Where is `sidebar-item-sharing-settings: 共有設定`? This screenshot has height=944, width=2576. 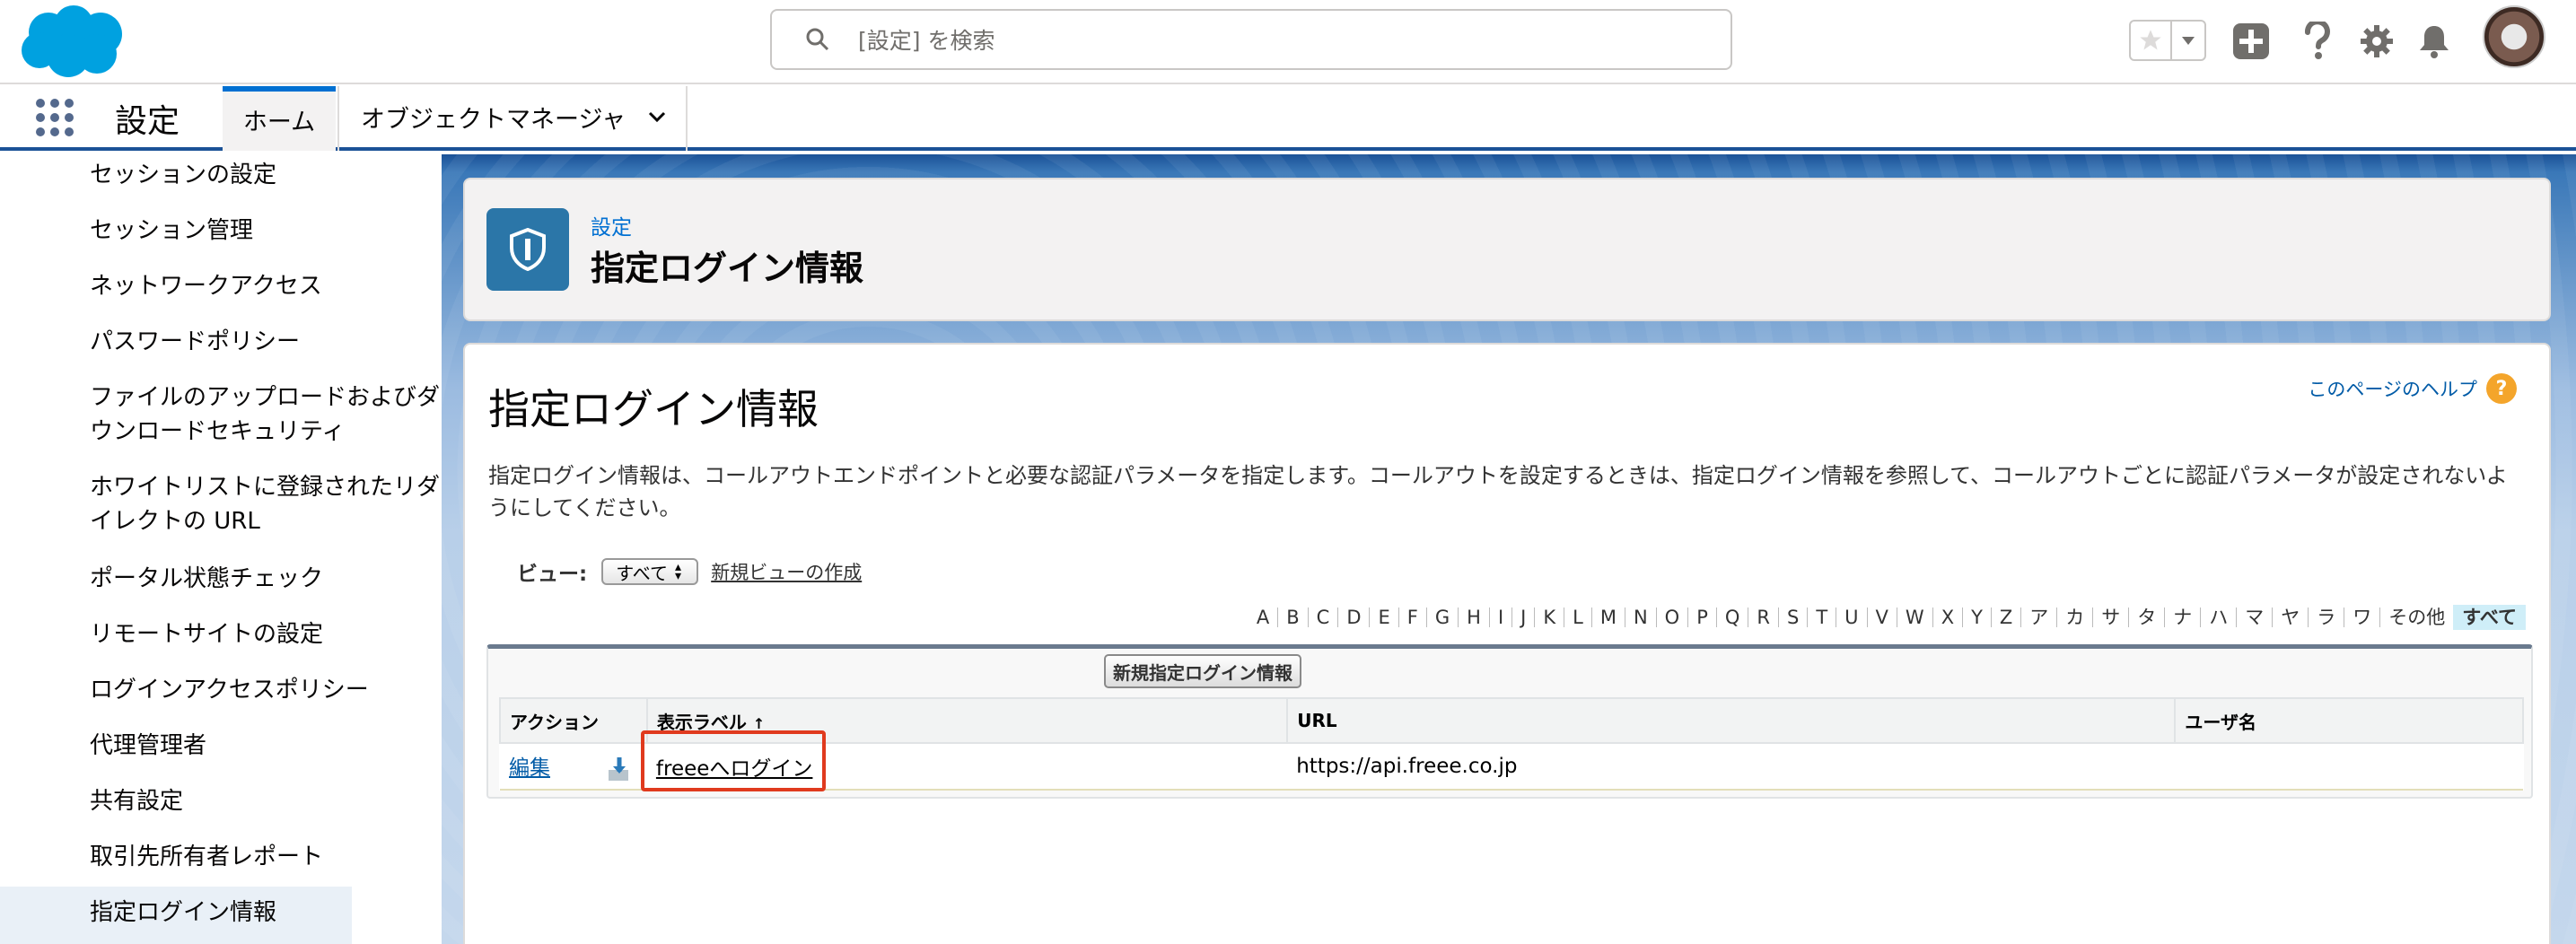
sidebar-item-sharing-settings: 共有設定 is located at coordinates (266, 801).